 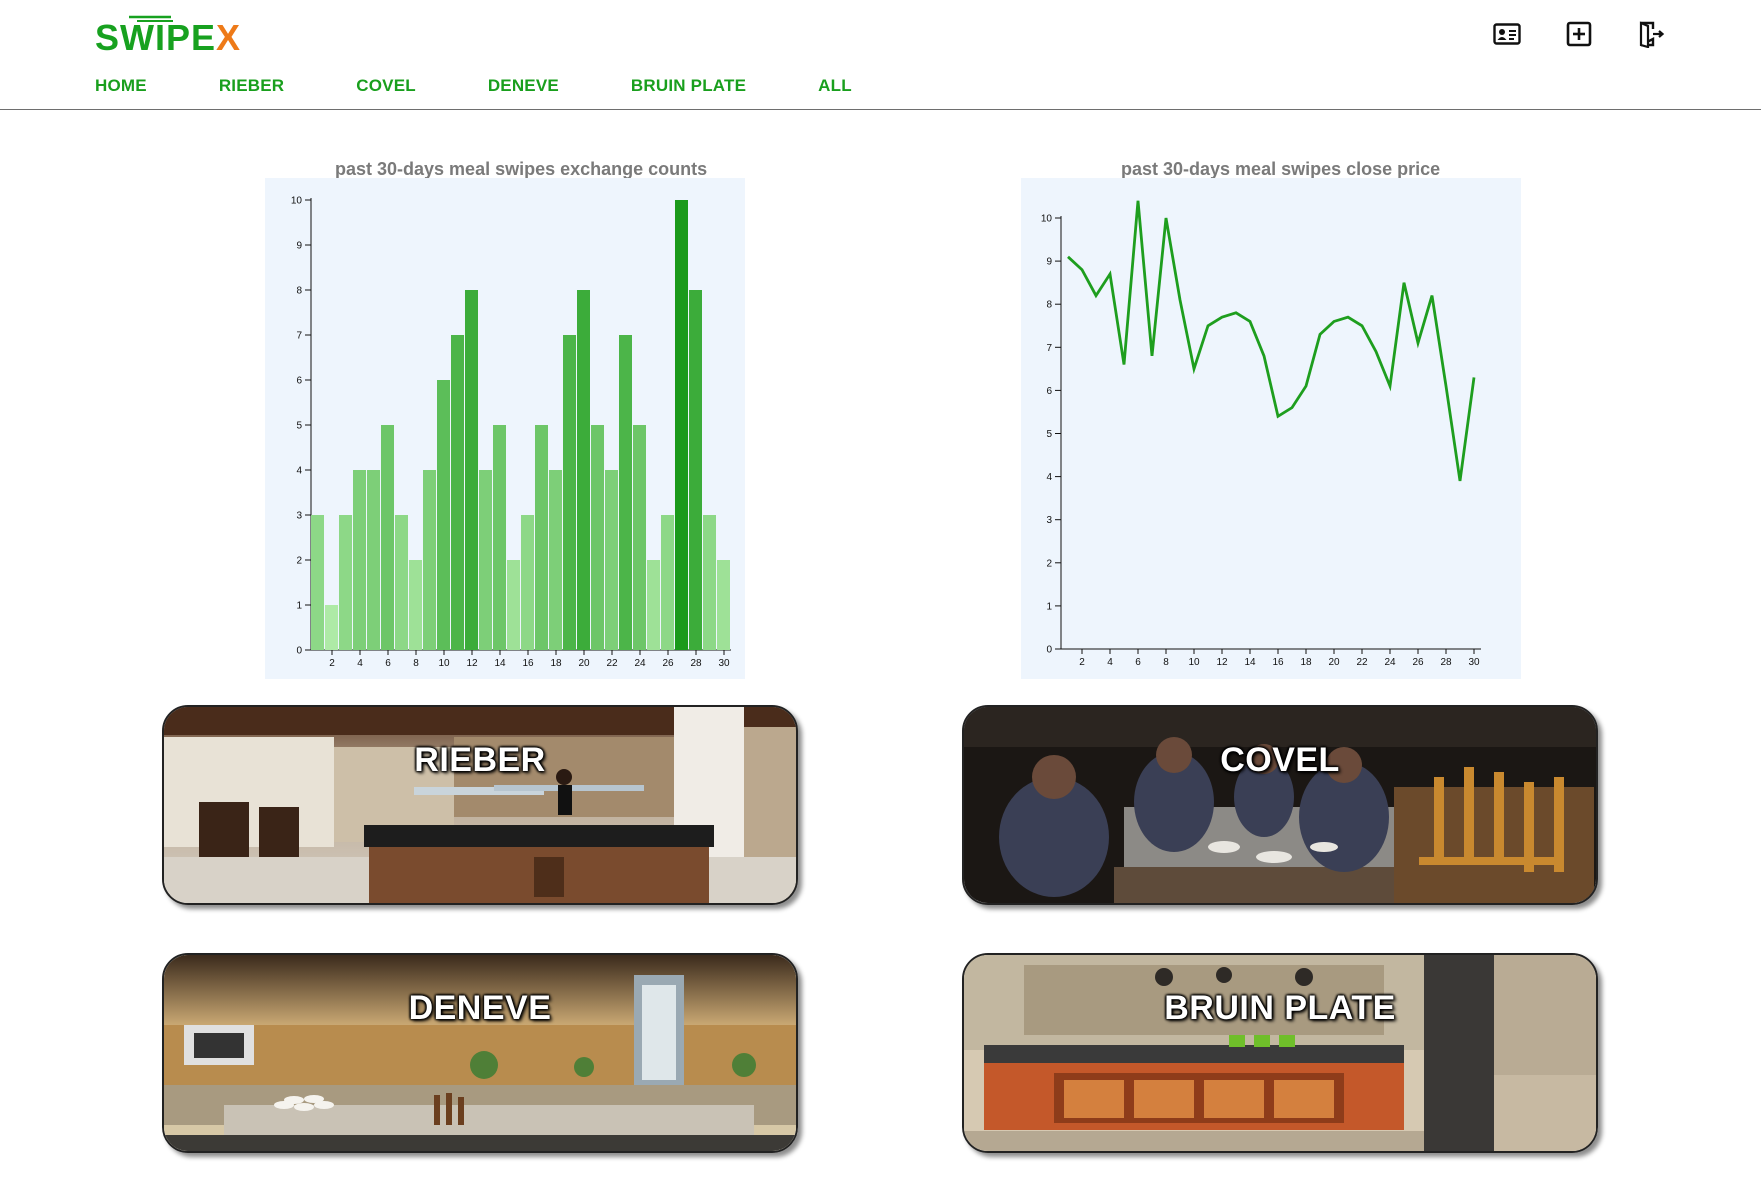 What do you see at coordinates (521, 169) in the screenshot?
I see `counts-chart-title: past 30-days meal swipes exchange counts` at bounding box center [521, 169].